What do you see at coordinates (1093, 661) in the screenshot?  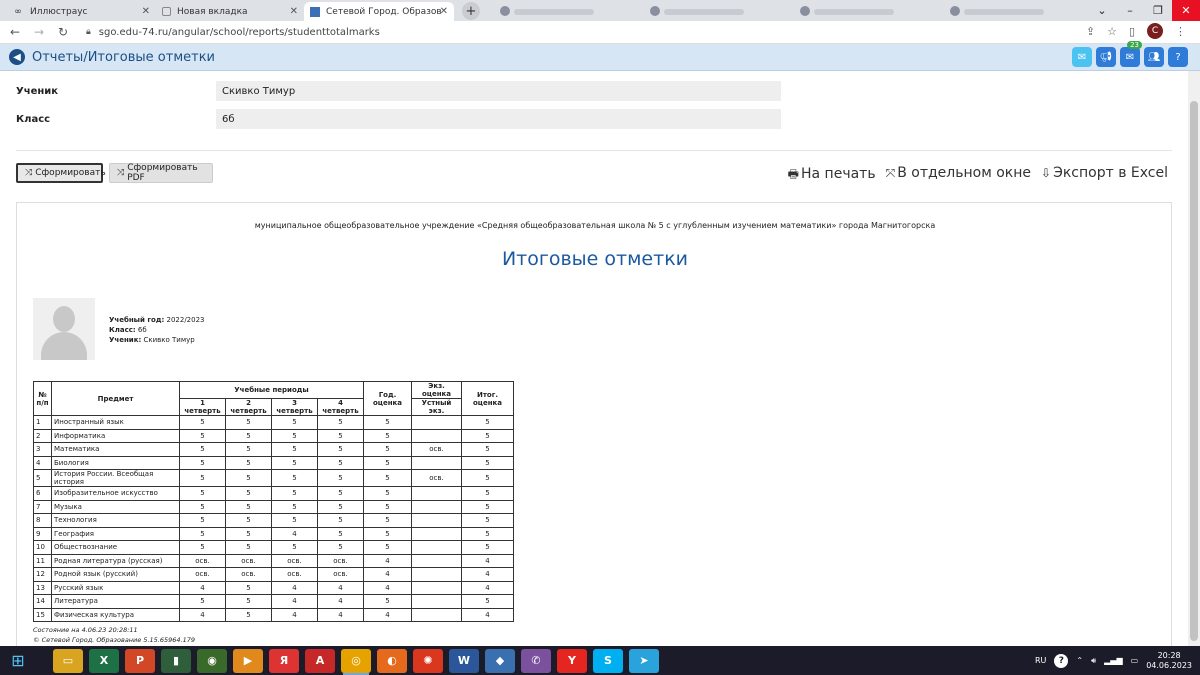 I see `volume-icon: 🔊︎` at bounding box center [1093, 661].